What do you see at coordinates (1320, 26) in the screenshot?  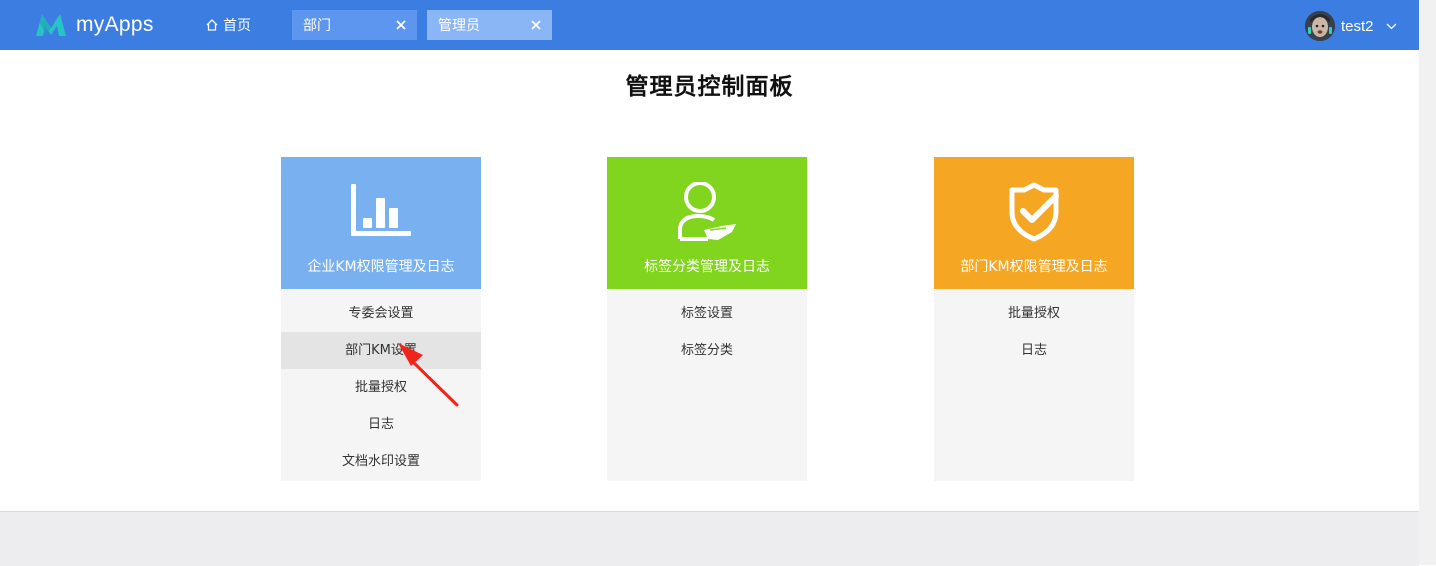 I see `avatar` at bounding box center [1320, 26].